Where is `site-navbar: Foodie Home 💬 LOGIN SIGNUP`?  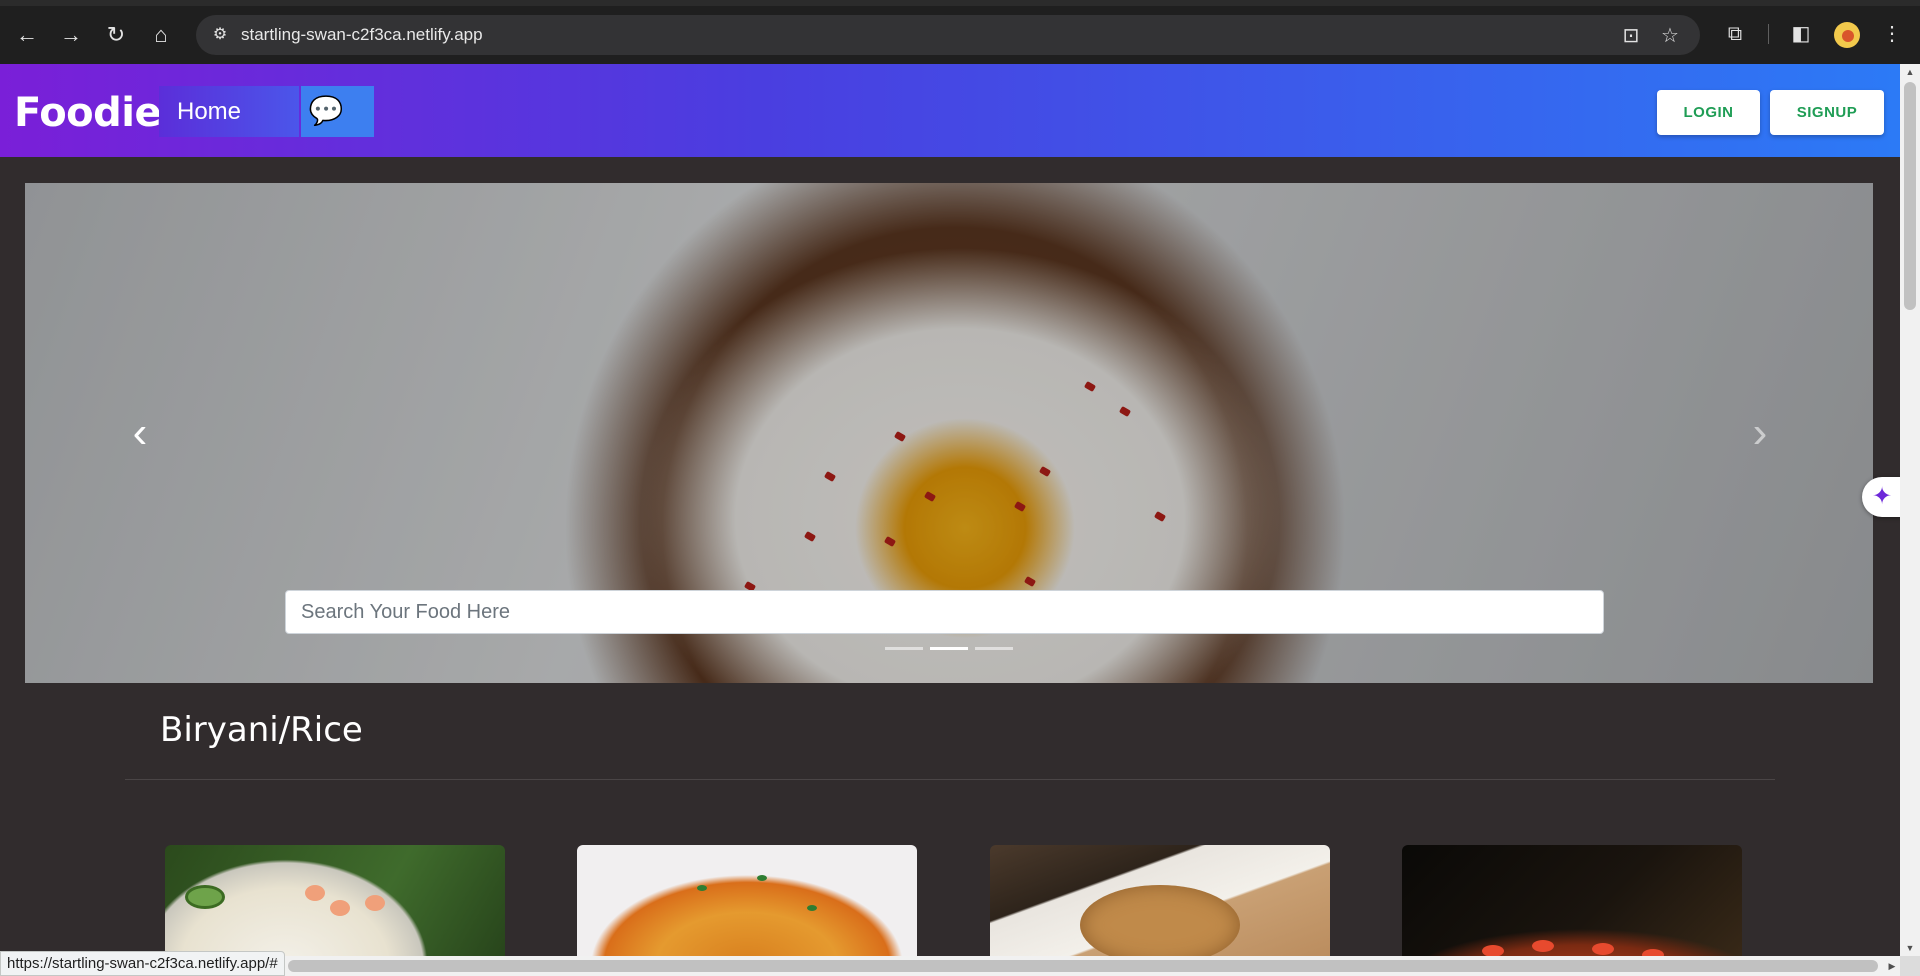 site-navbar: Foodie Home 💬 LOGIN SIGNUP is located at coordinates (950, 110).